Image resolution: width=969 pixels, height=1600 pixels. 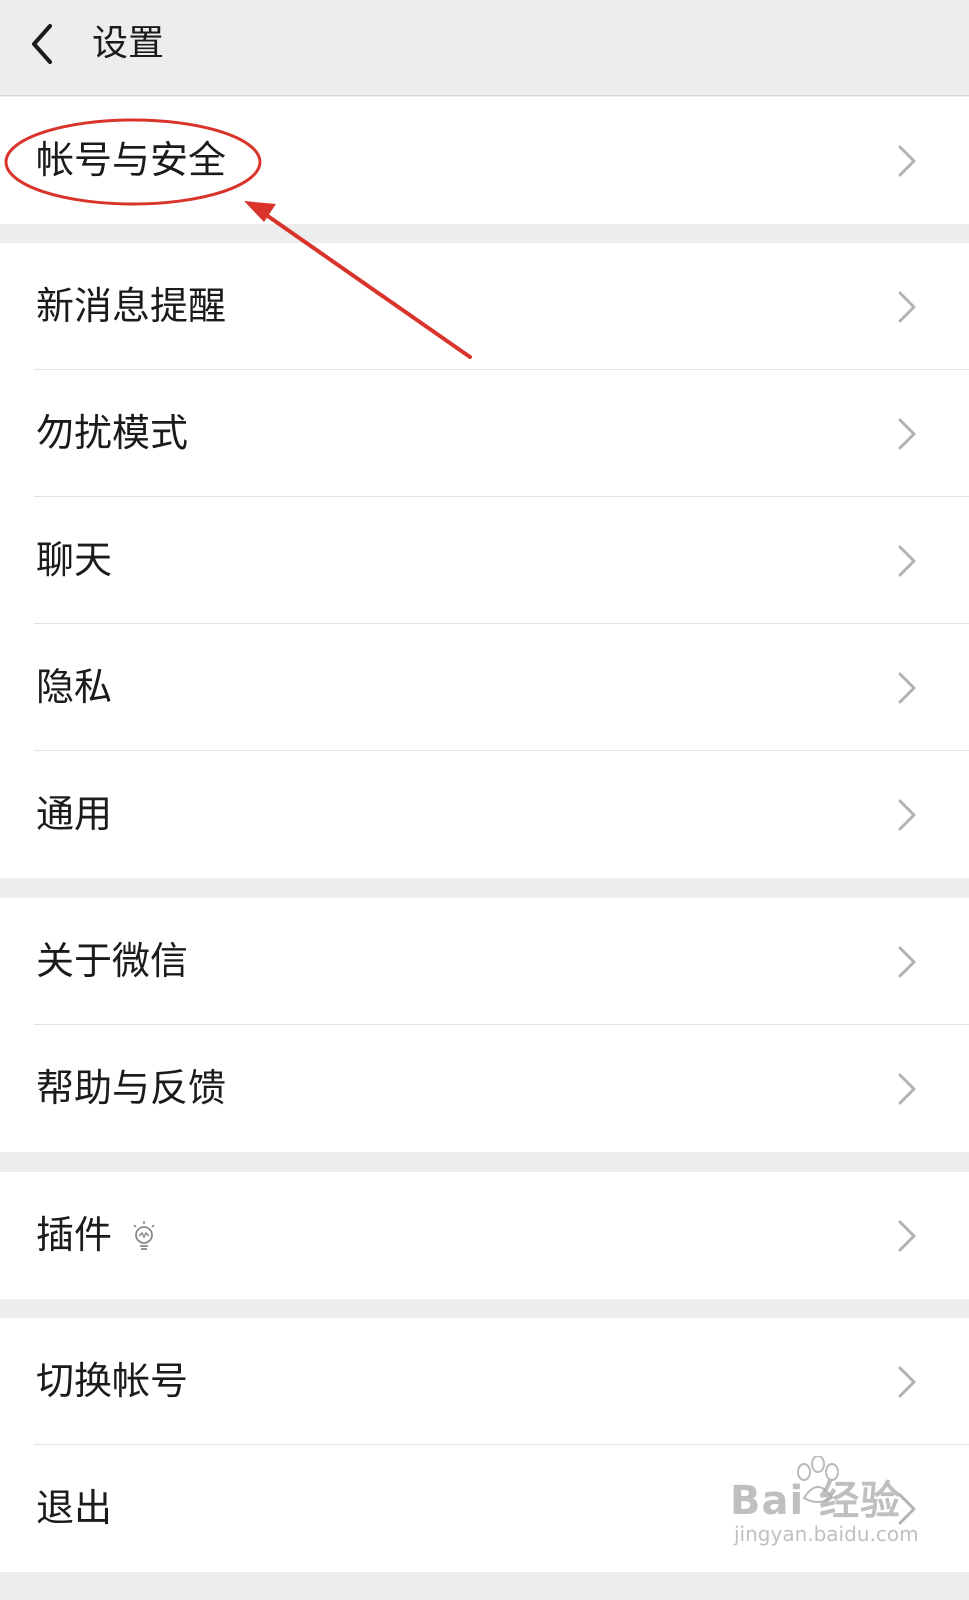 I want to click on page-title: 设置, so click(x=128, y=43).